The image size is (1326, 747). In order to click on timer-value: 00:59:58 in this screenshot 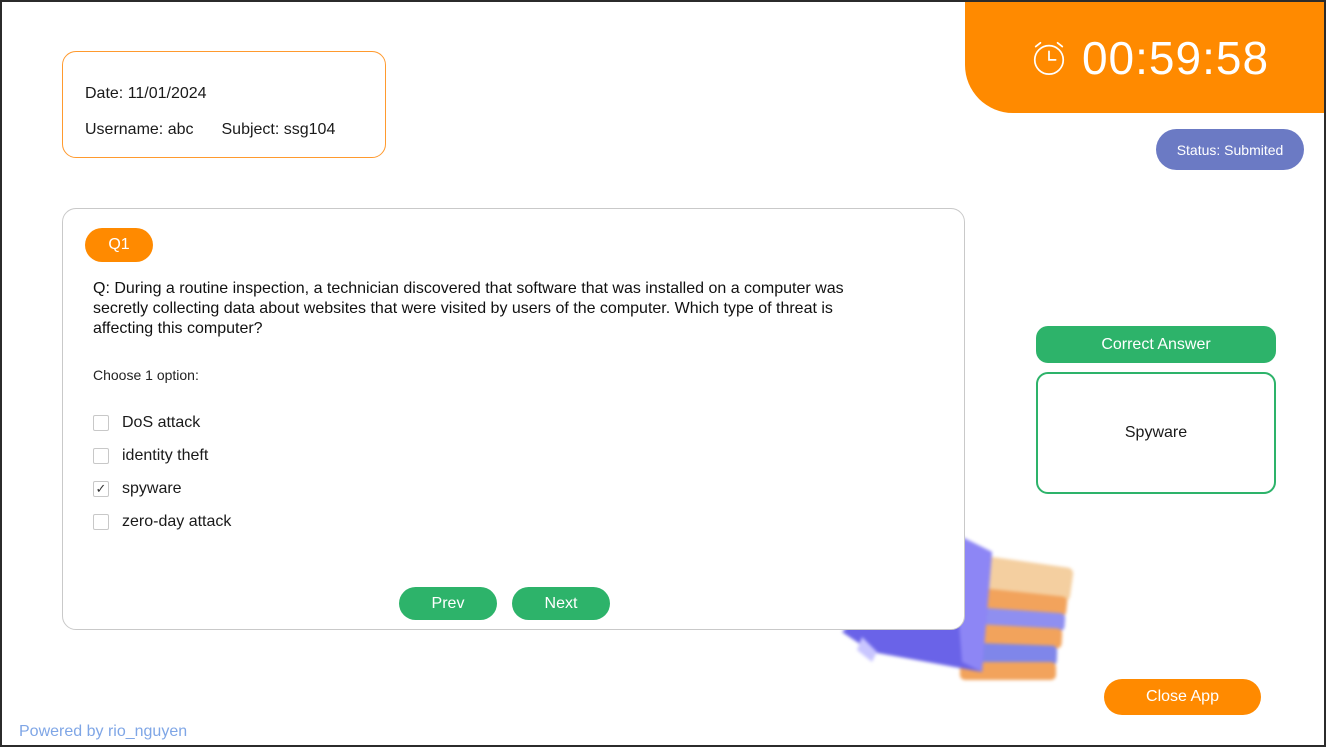, I will do `click(1175, 57)`.